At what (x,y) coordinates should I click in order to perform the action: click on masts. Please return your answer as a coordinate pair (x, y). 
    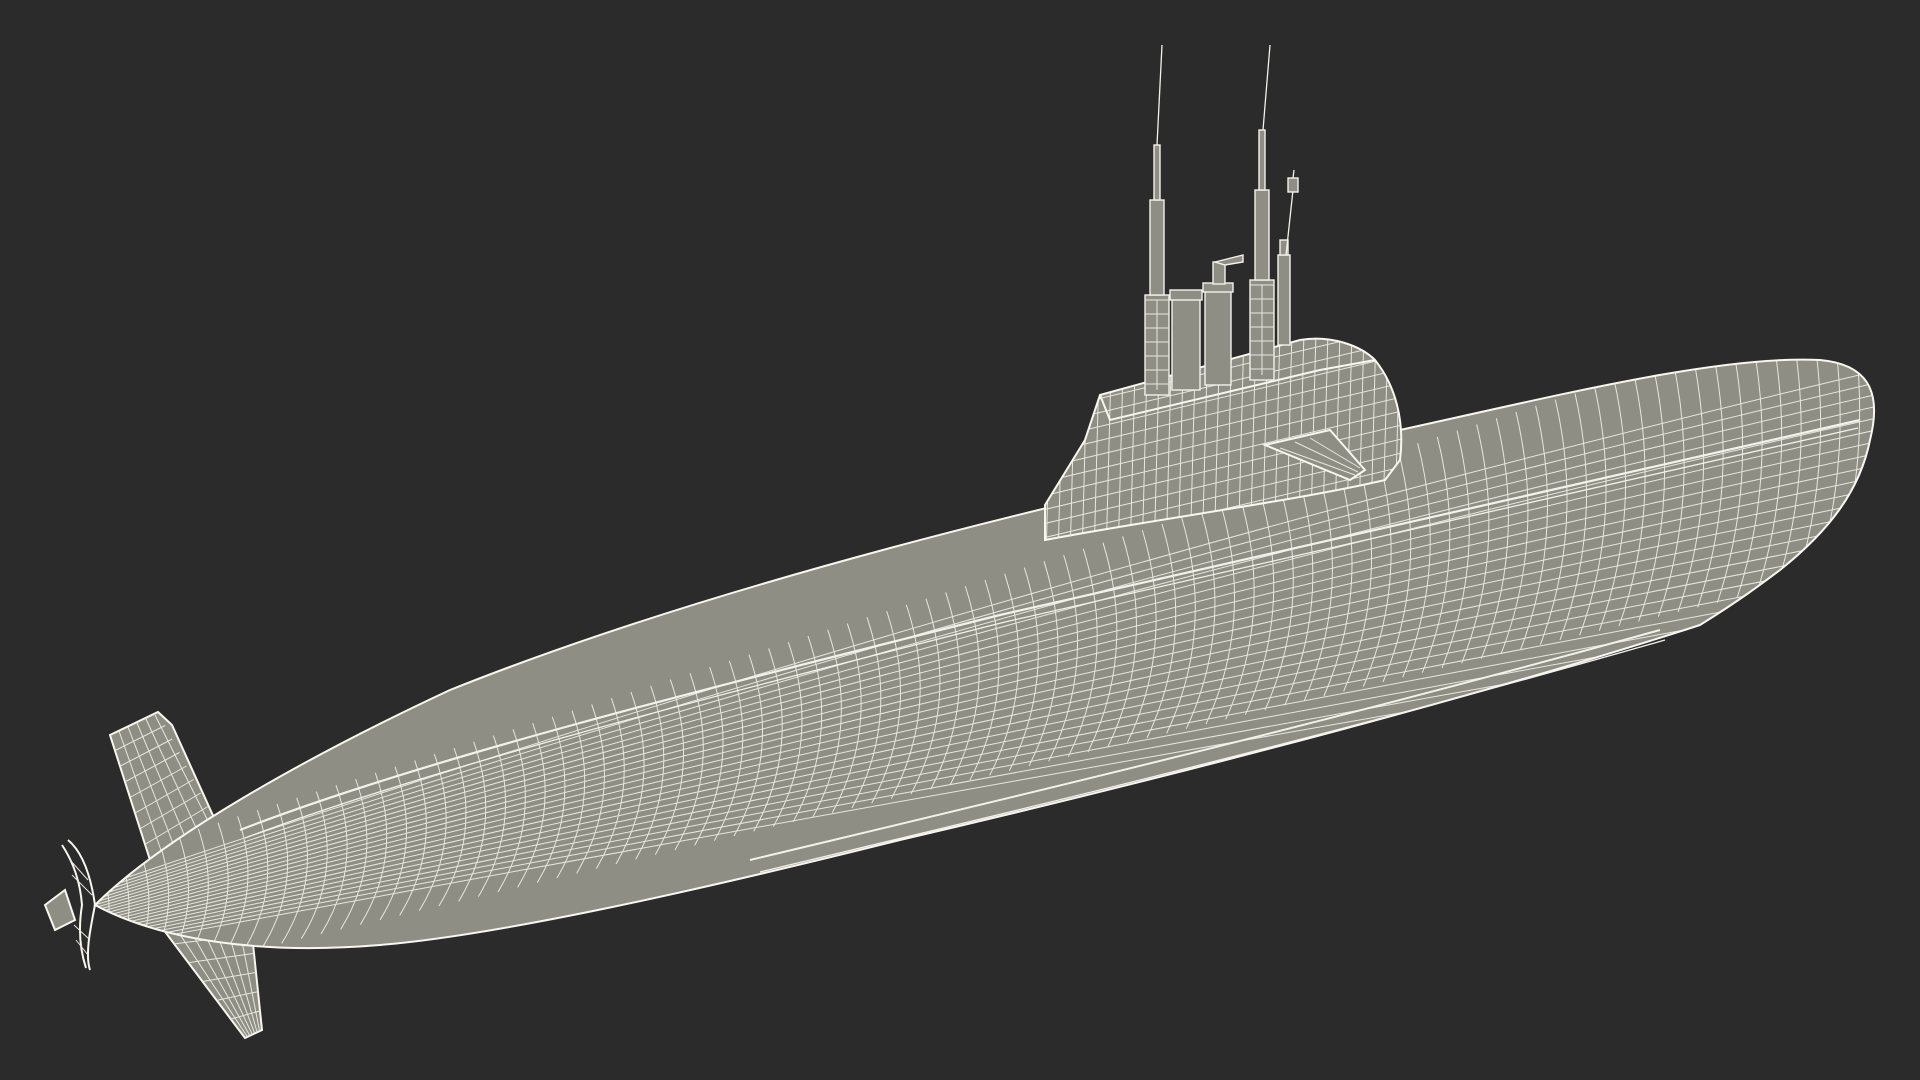
    Looking at the image, I should click on (1221, 220).